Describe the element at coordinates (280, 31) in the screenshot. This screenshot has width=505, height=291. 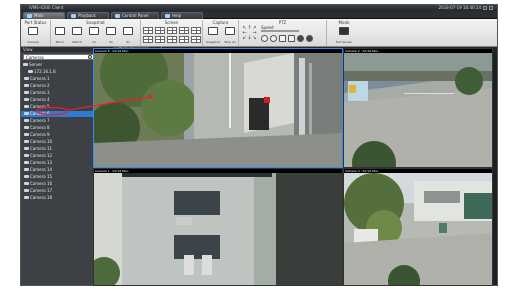
I see `ptz-speed-slider` at that location.